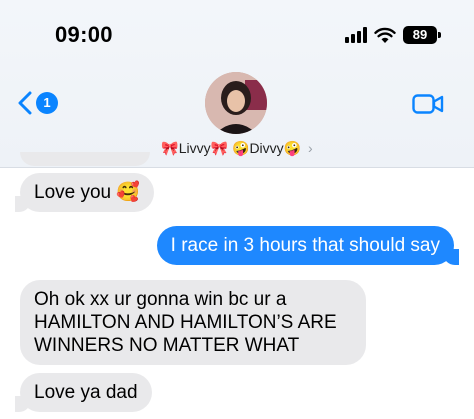  I want to click on avatar, so click(236, 103).